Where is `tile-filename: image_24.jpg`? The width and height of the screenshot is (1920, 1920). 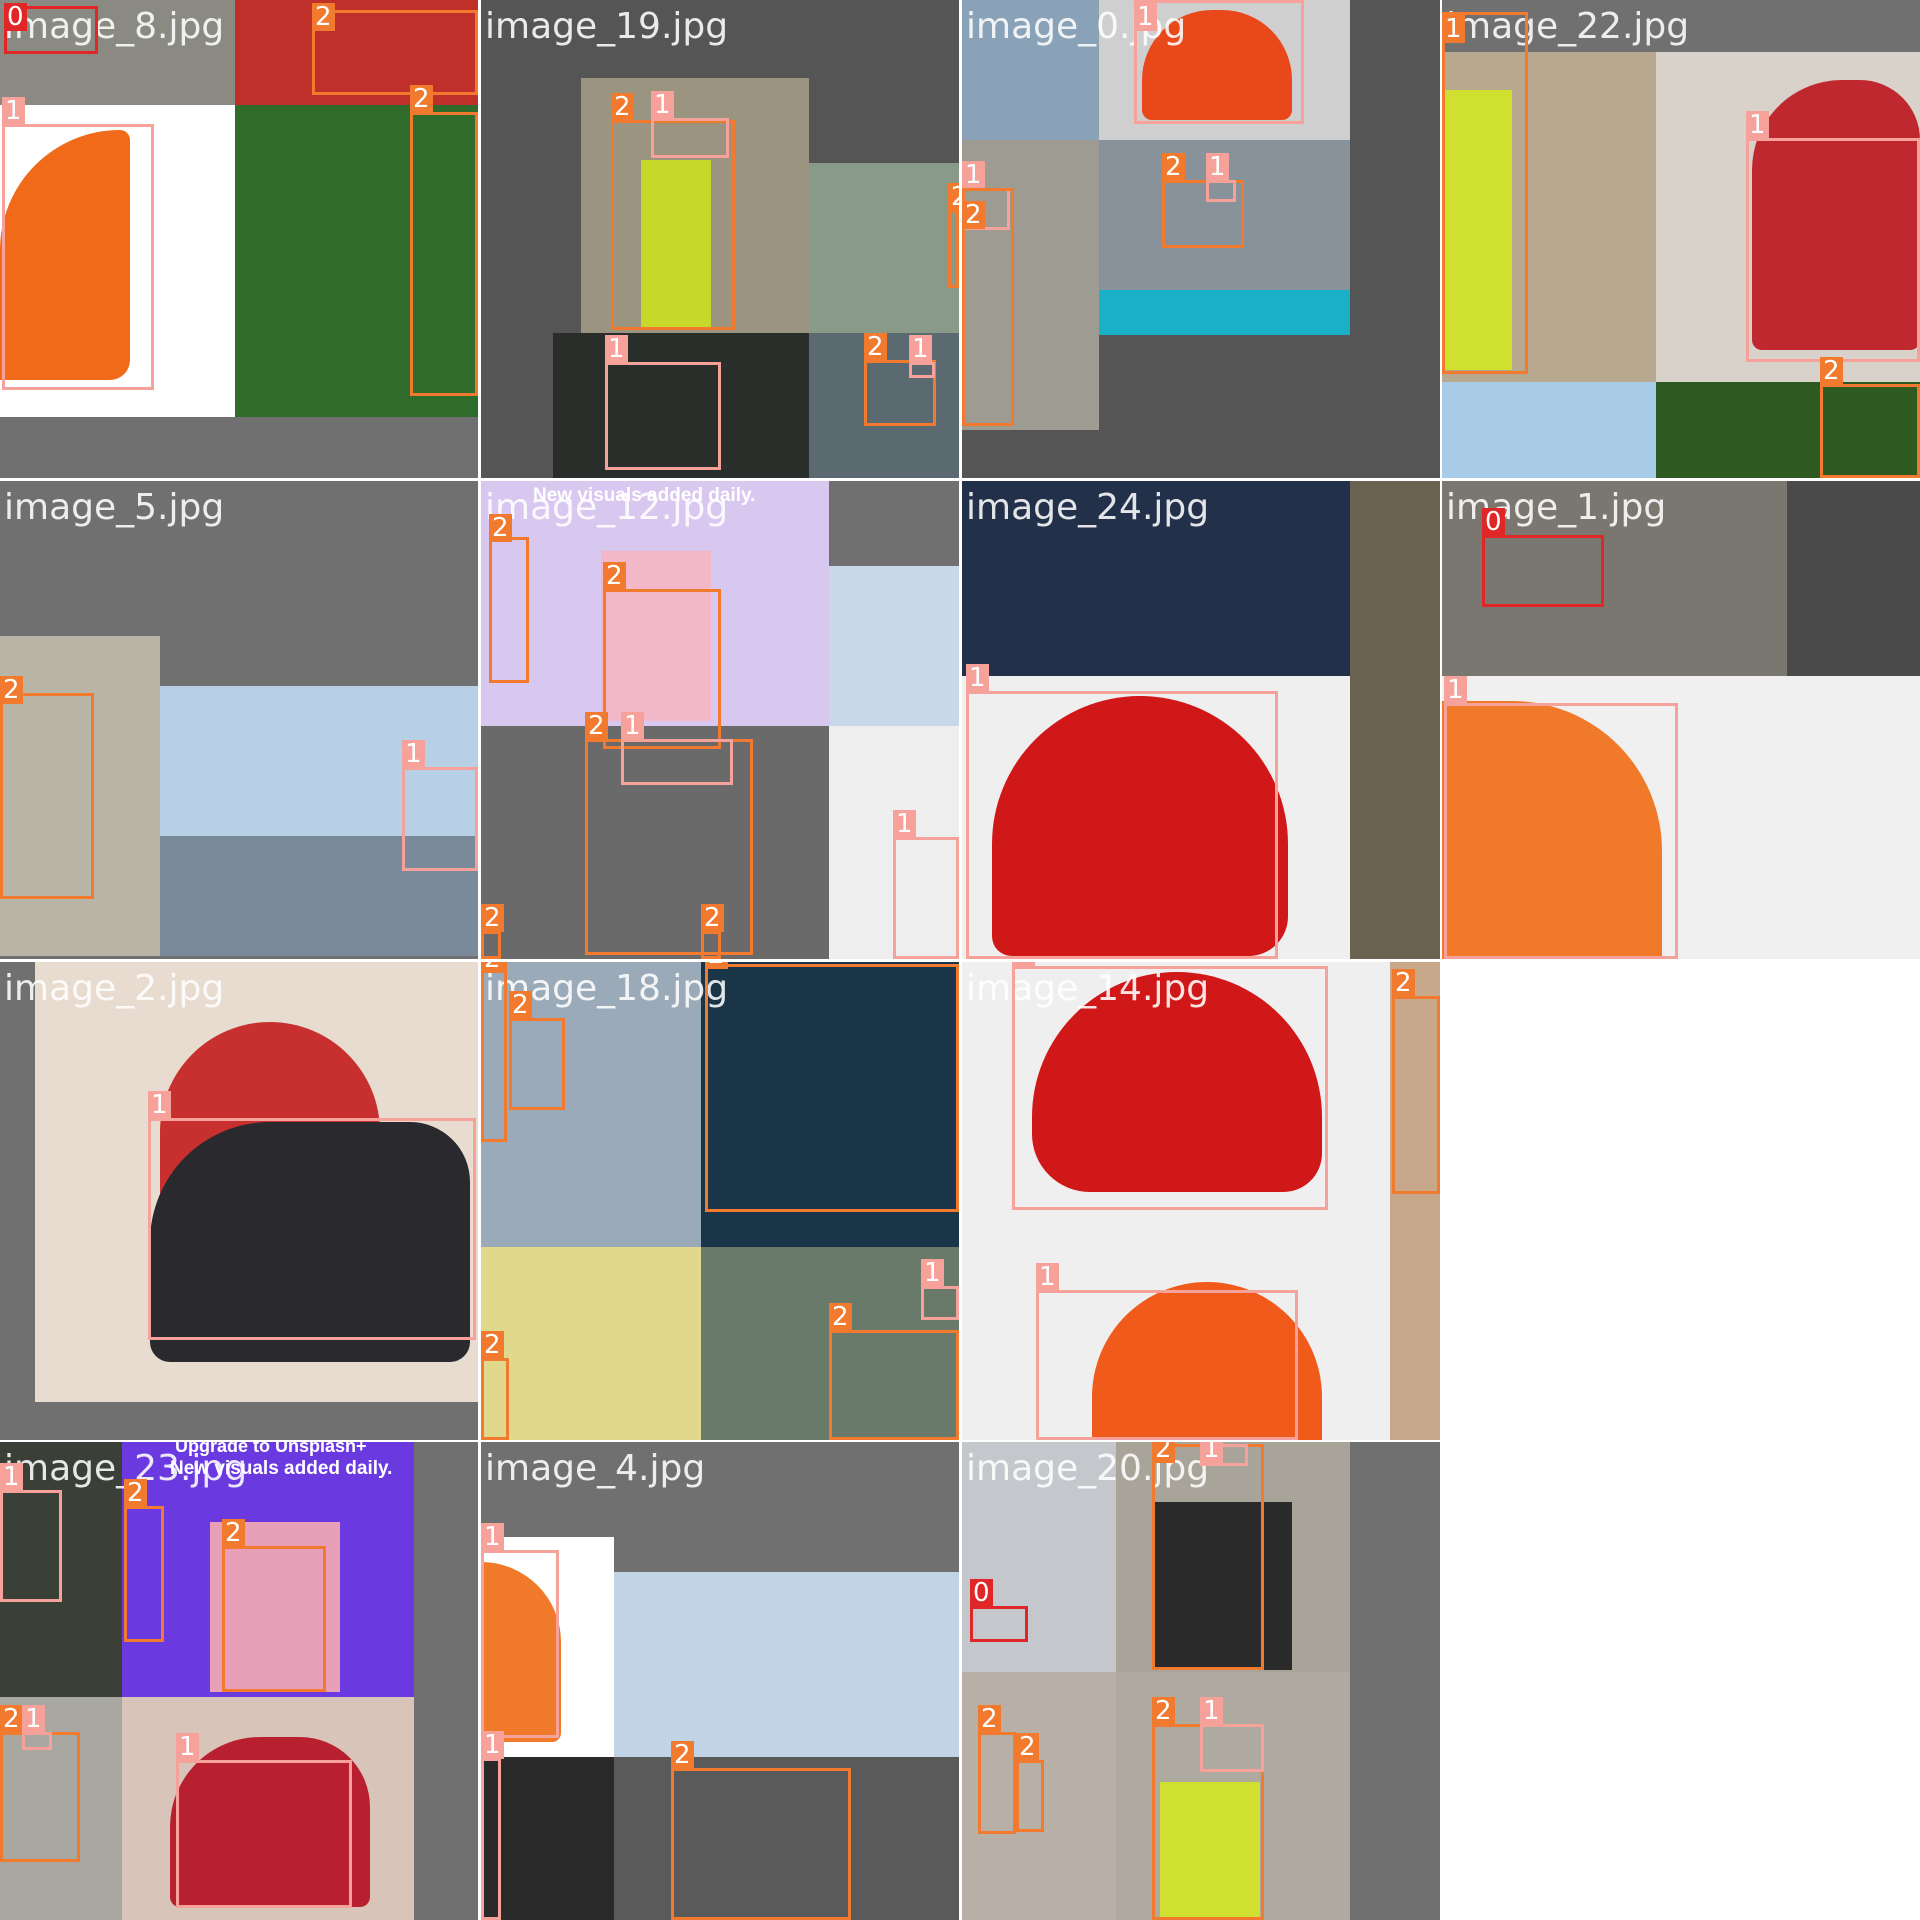
tile-filename: image_24.jpg is located at coordinates (1088, 507).